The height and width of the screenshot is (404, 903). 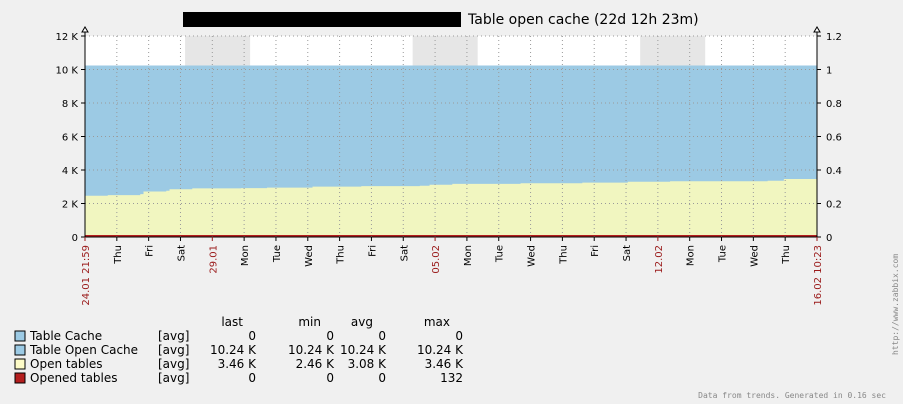 What do you see at coordinates (834, 205) in the screenshot?
I see `y-tick-label-right: 0.2` at bounding box center [834, 205].